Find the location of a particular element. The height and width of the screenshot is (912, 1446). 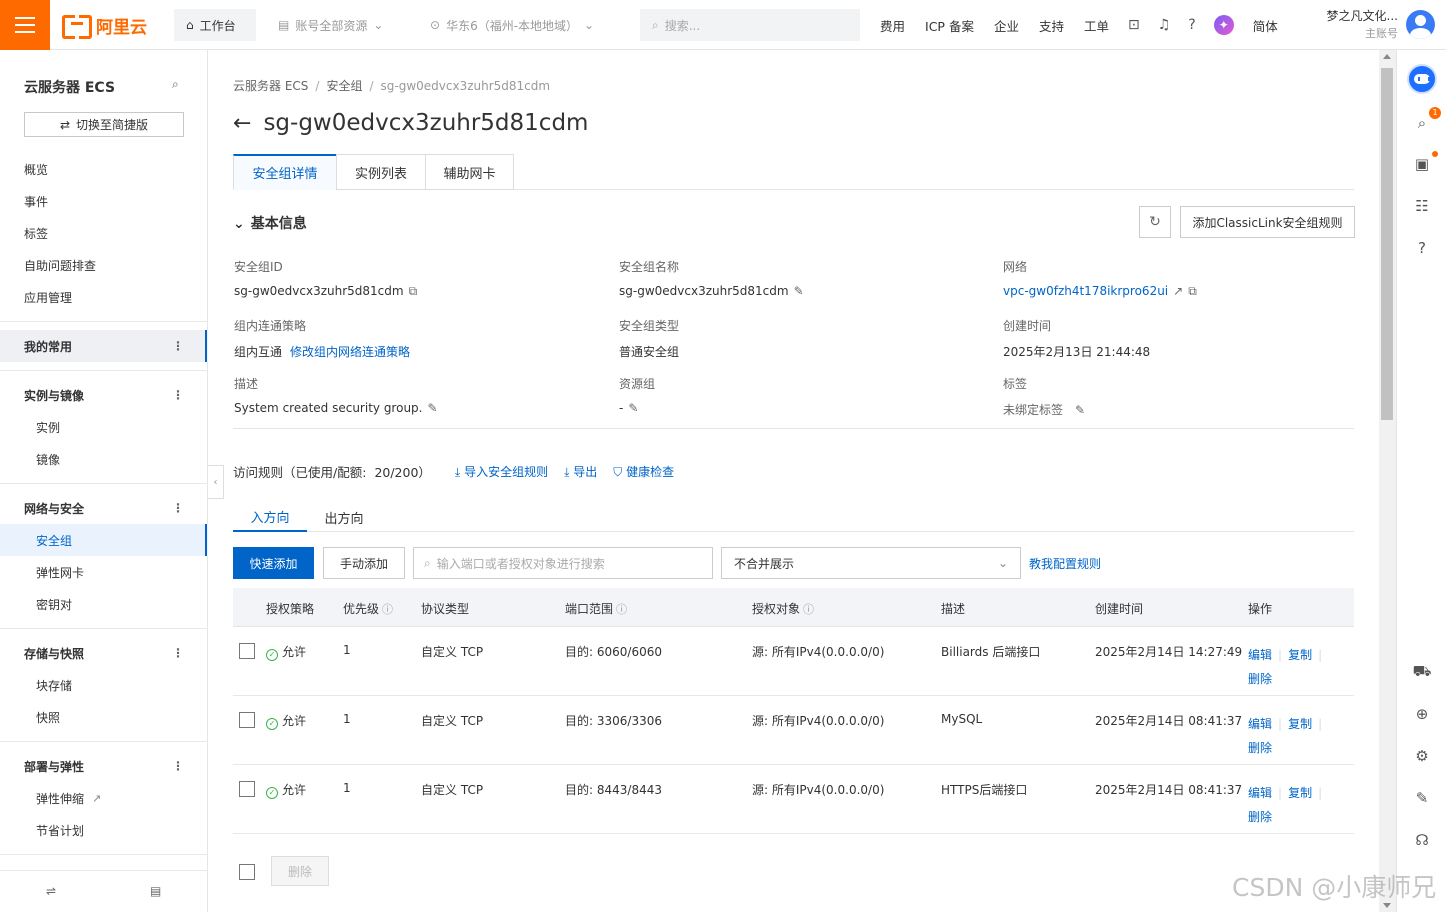

swap-icon: ⇌ is located at coordinates (51, 891).